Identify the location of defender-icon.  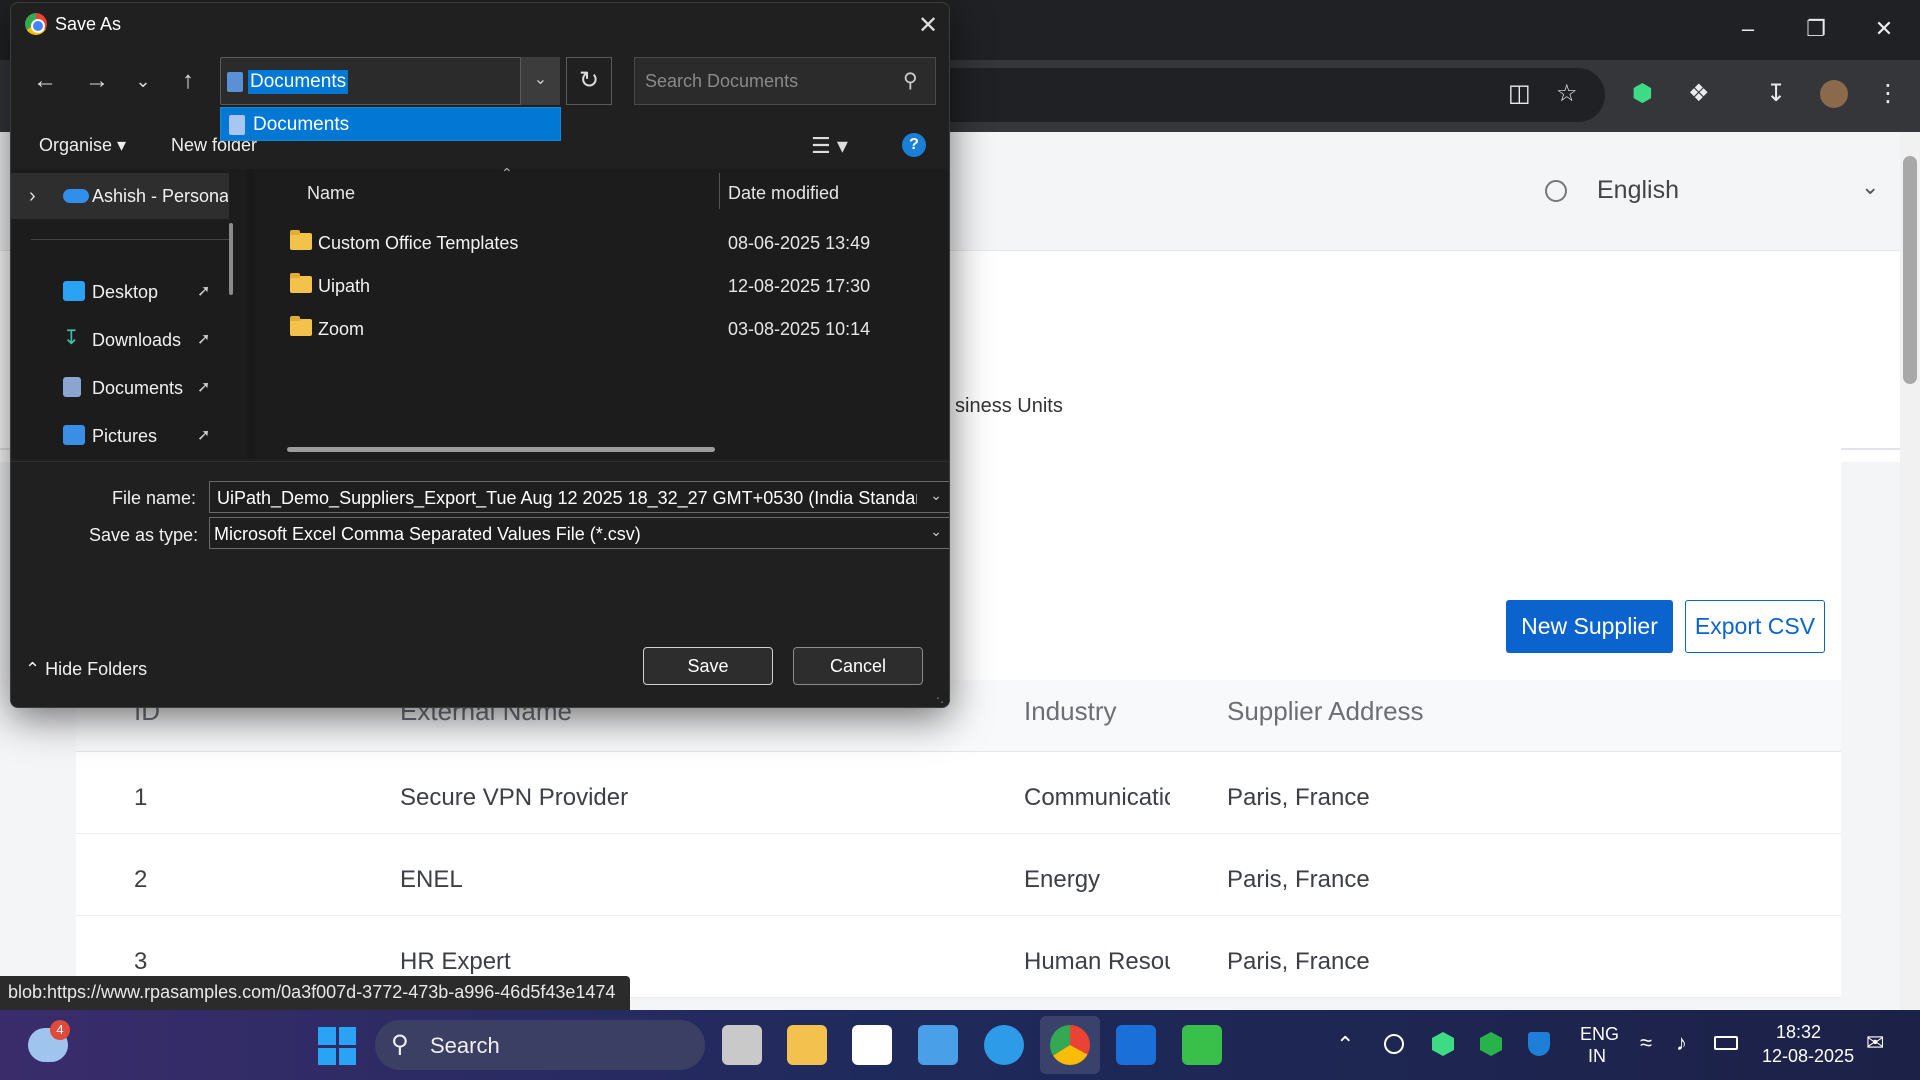
(1539, 1044).